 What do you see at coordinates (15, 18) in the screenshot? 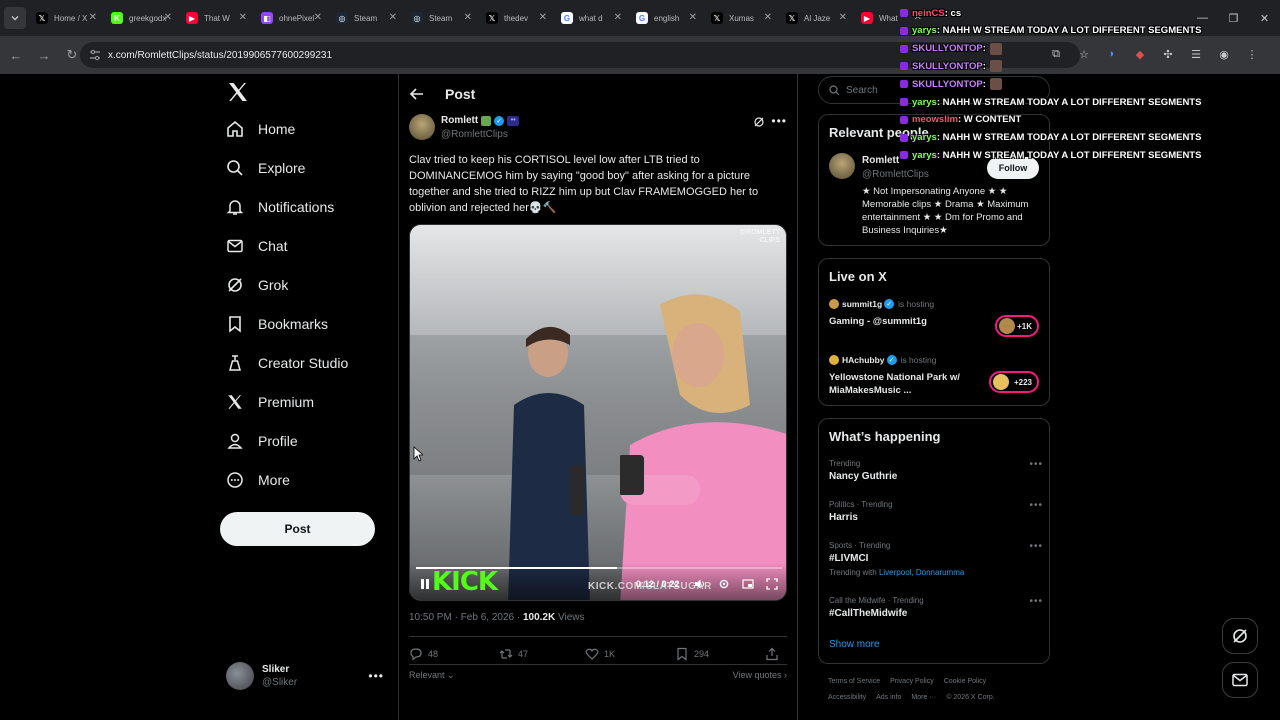
I see `tab-search-button` at bounding box center [15, 18].